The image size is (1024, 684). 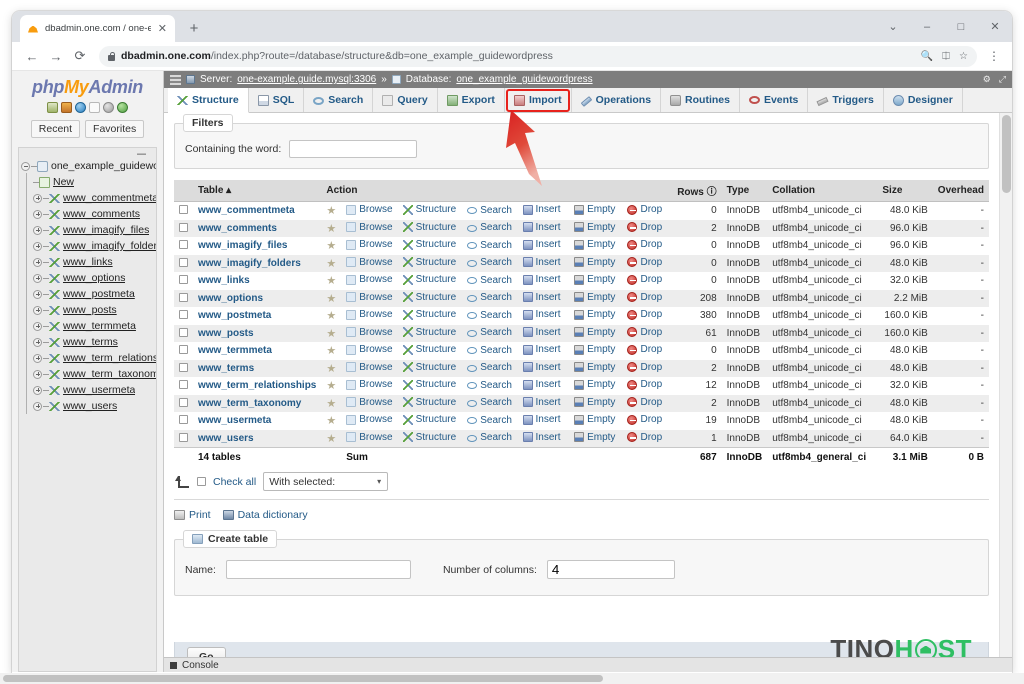 What do you see at coordinates (822, 191) in the screenshot?
I see `header-collation: Collation` at bounding box center [822, 191].